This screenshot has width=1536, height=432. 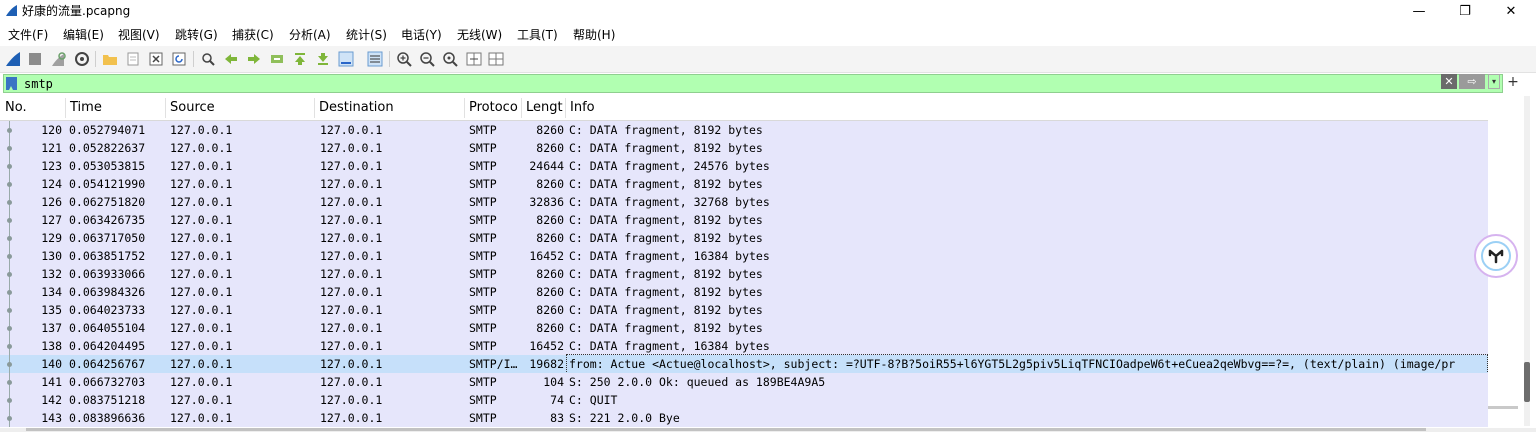 I want to click on cell-length: 8260, so click(x=550, y=328).